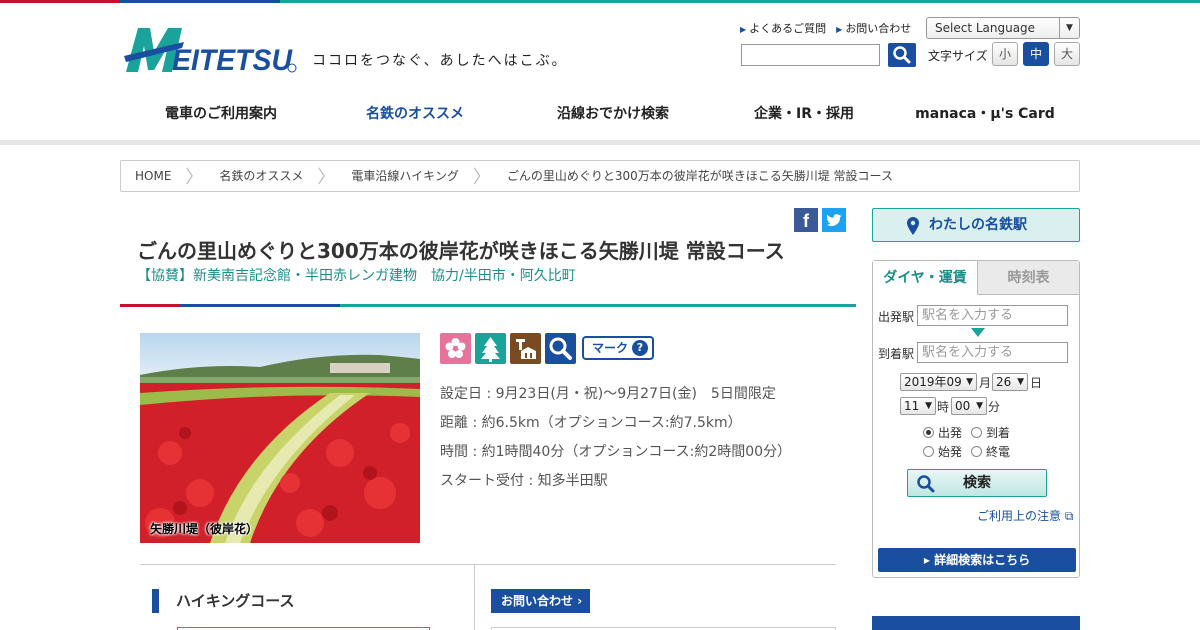 The image size is (1200, 630). Describe the element at coordinates (600, 142) in the screenshot. I see `nav-divider` at that location.